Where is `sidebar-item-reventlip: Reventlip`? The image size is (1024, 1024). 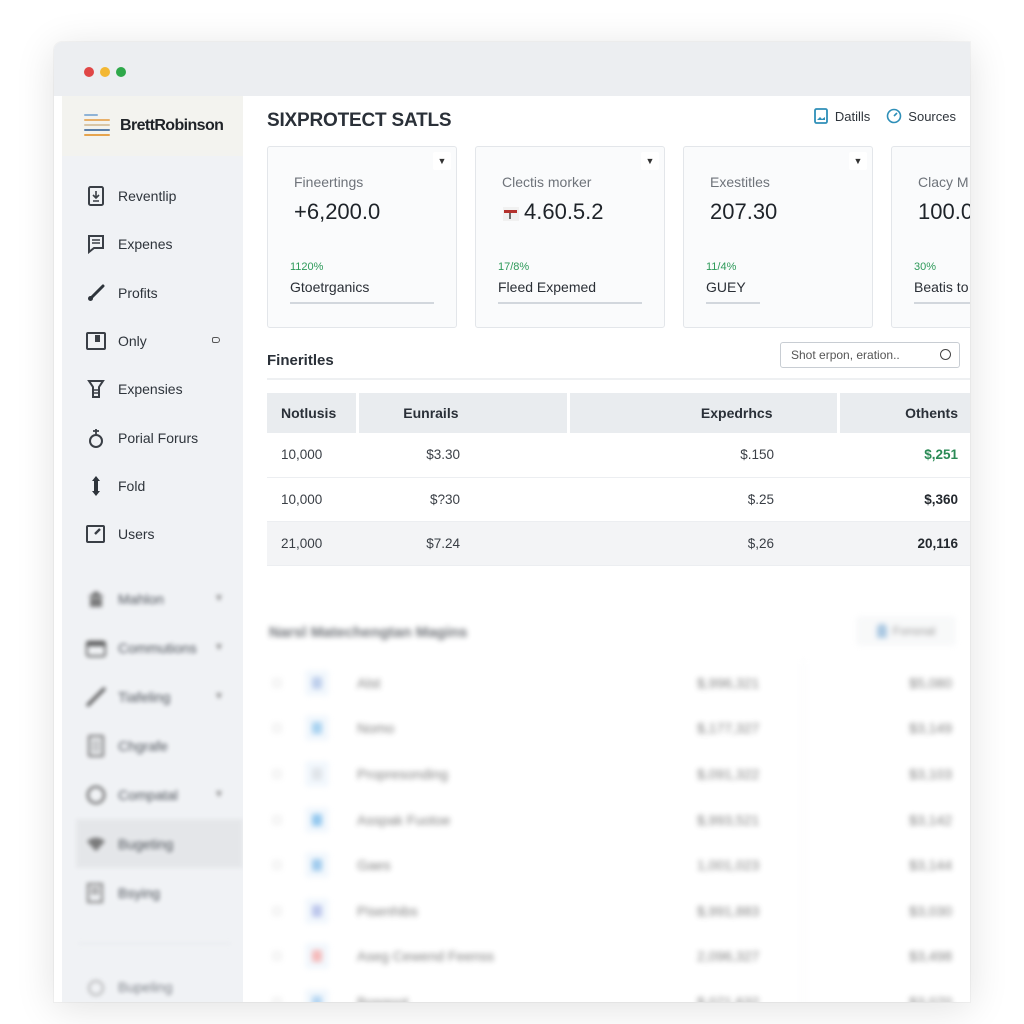 sidebar-item-reventlip: Reventlip is located at coordinates (152, 196).